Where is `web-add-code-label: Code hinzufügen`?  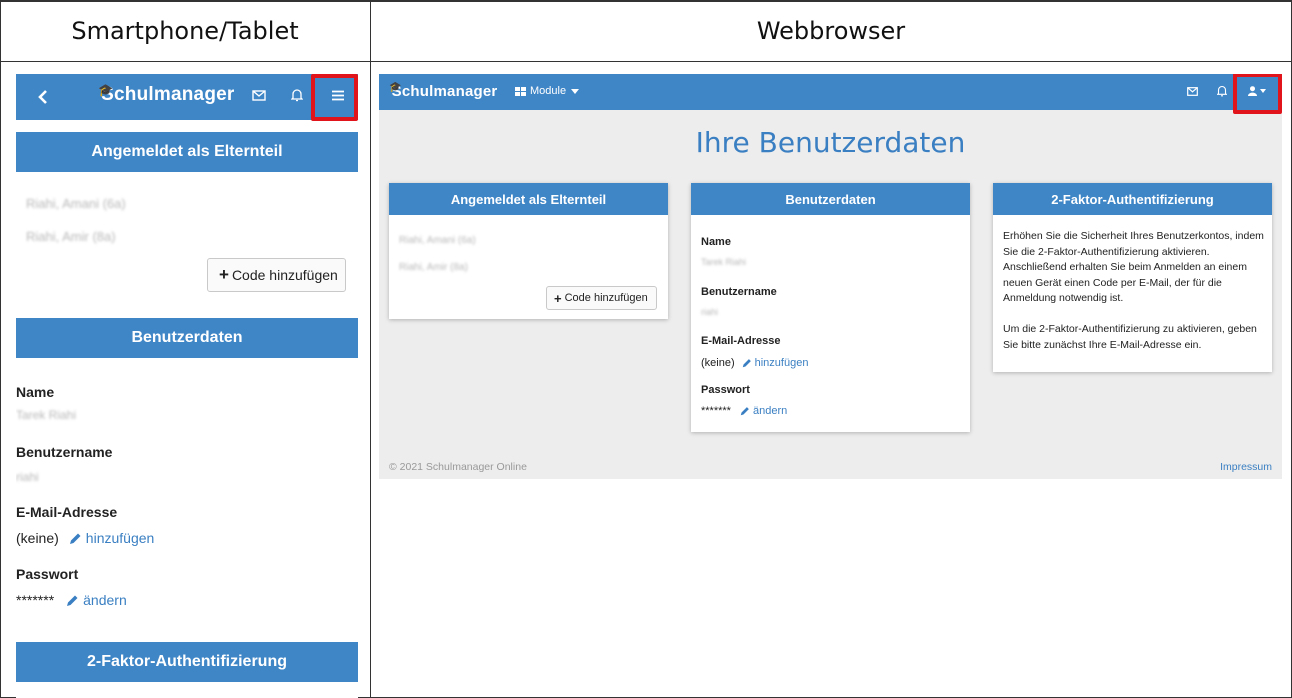
web-add-code-label: Code hinzufügen is located at coordinates (606, 298).